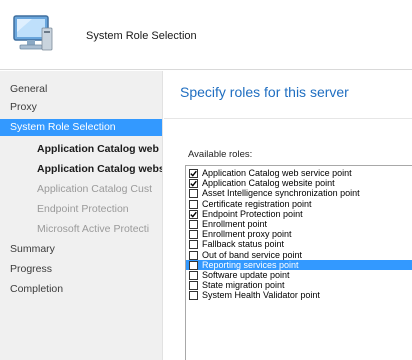 This screenshot has height=360, width=412. Describe the element at coordinates (299, 224) in the screenshot. I see `role-item: Enrollment point` at that location.